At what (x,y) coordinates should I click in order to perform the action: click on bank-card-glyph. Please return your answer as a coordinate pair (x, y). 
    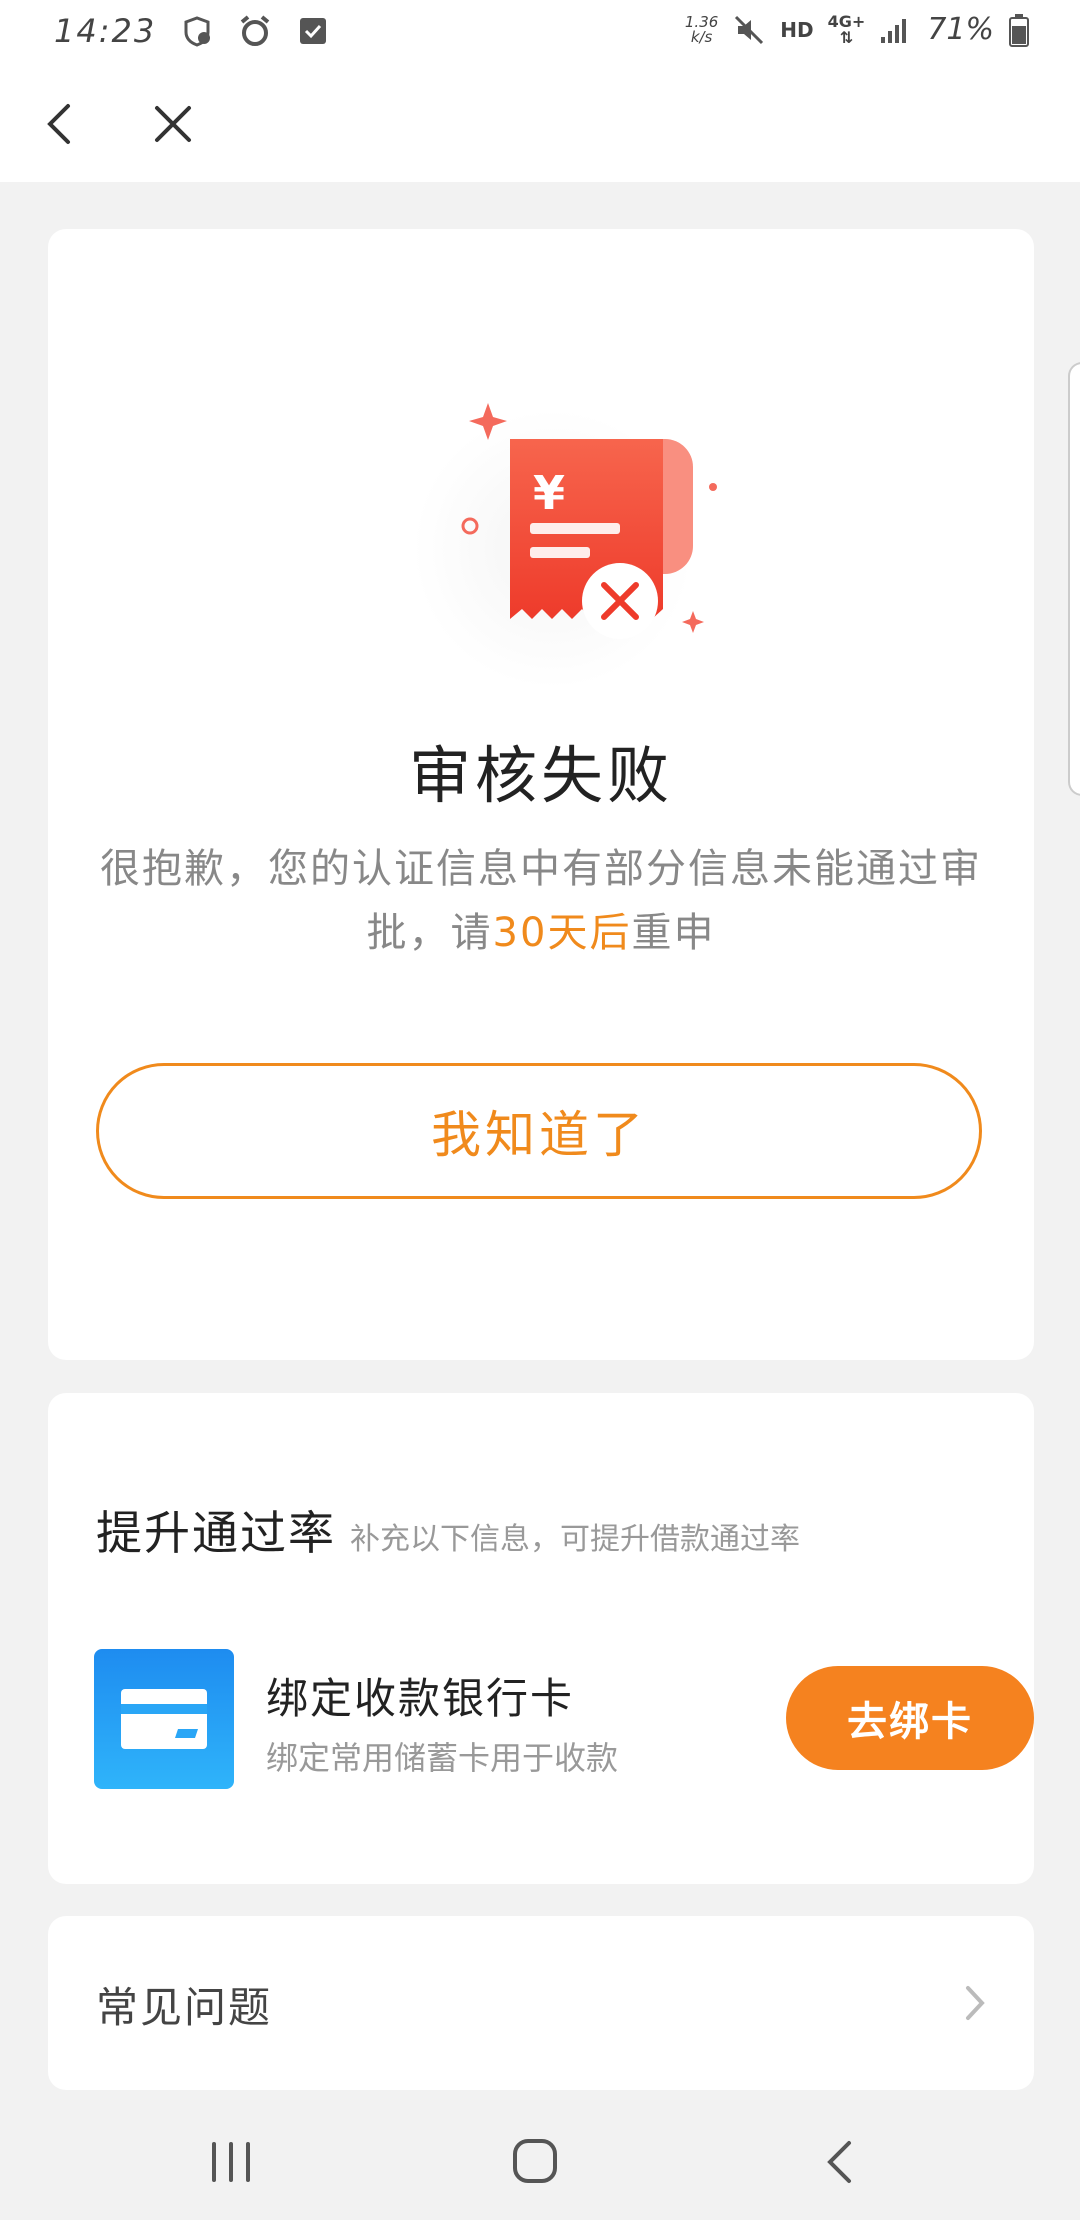
    Looking at the image, I should click on (164, 1719).